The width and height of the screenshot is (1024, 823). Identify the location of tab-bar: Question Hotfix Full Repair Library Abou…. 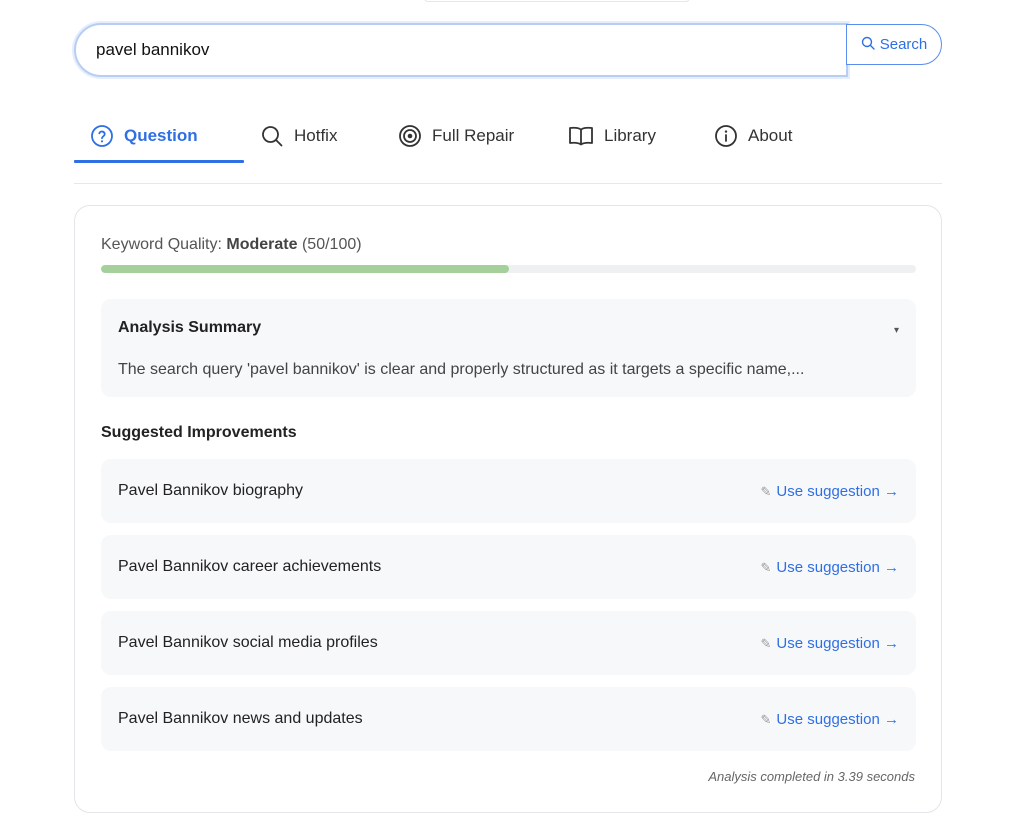
(508, 147).